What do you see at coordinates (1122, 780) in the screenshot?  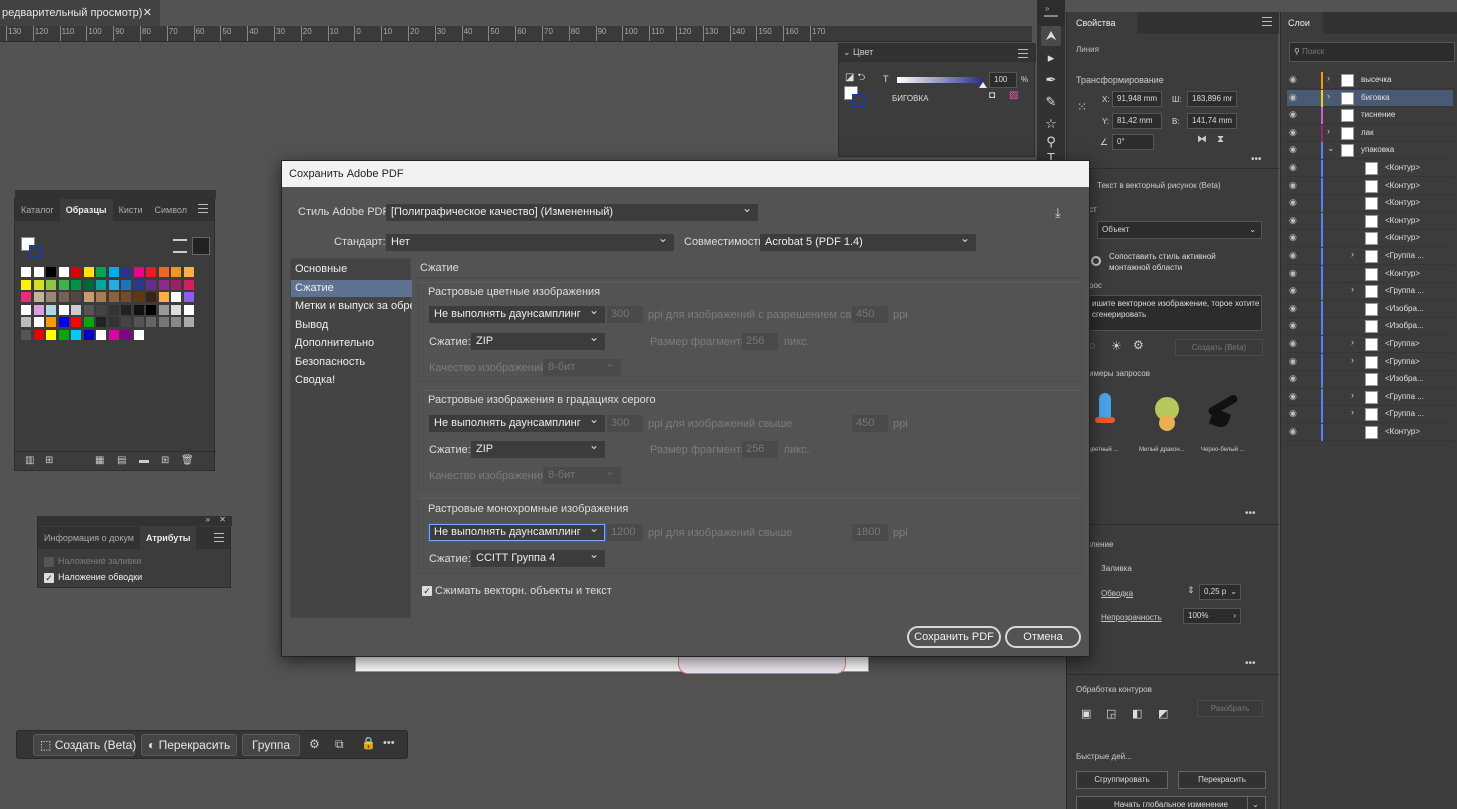 I see `group-button: Сгруппировать` at bounding box center [1122, 780].